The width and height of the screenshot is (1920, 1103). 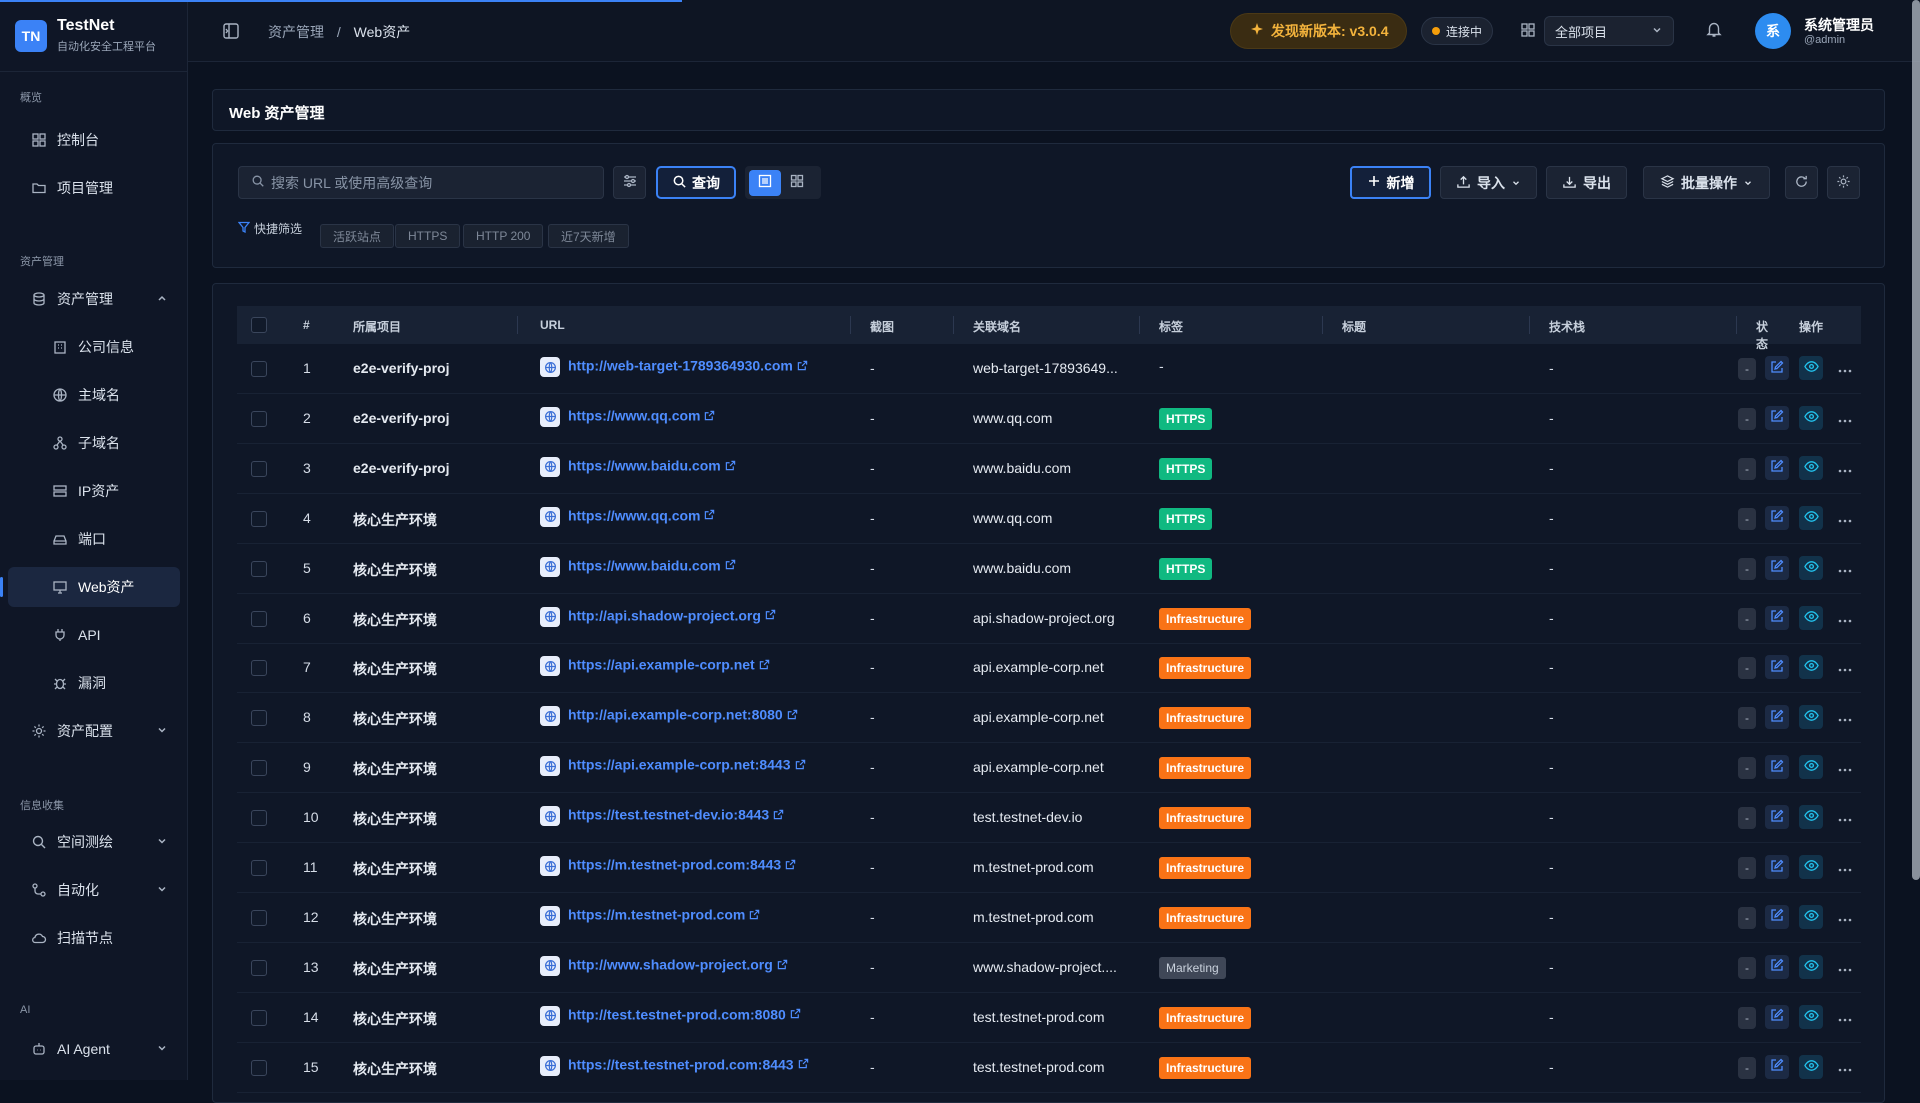 What do you see at coordinates (357, 236) in the screenshot?
I see `chip-active-sites: 活跃站点` at bounding box center [357, 236].